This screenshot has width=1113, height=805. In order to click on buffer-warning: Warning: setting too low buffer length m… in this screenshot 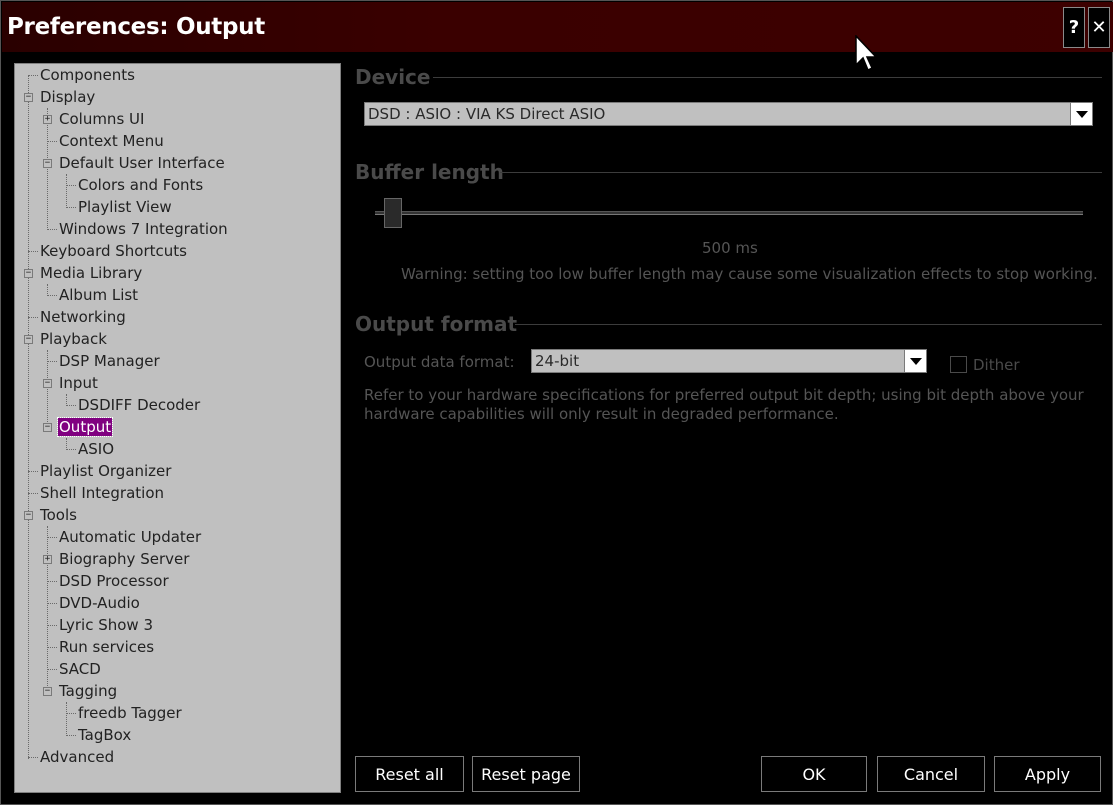, I will do `click(749, 274)`.